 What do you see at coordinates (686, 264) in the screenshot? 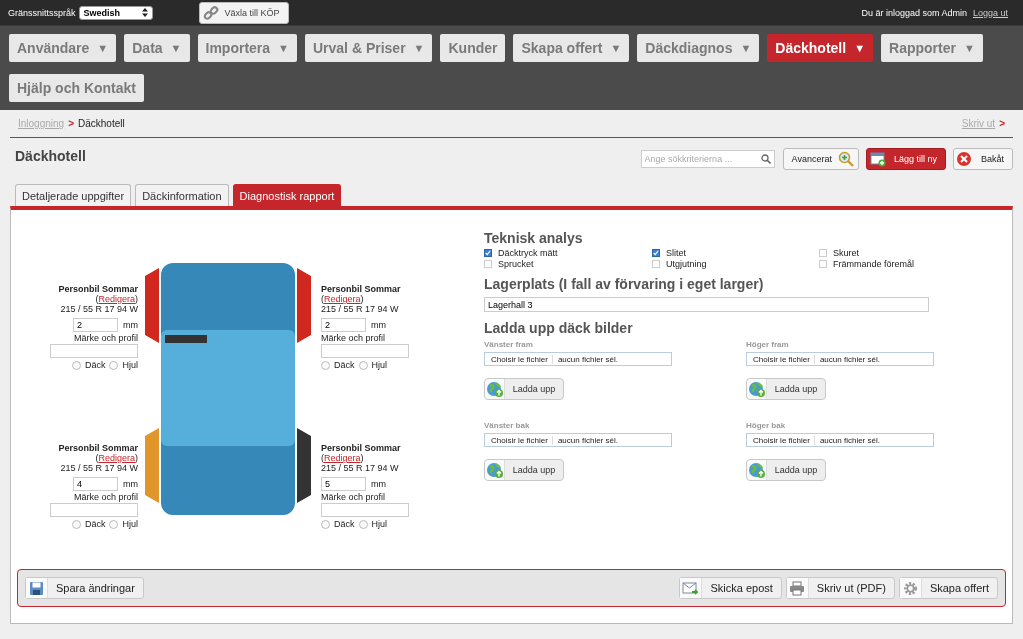
I see `checkbox-label: Utgjutning` at bounding box center [686, 264].